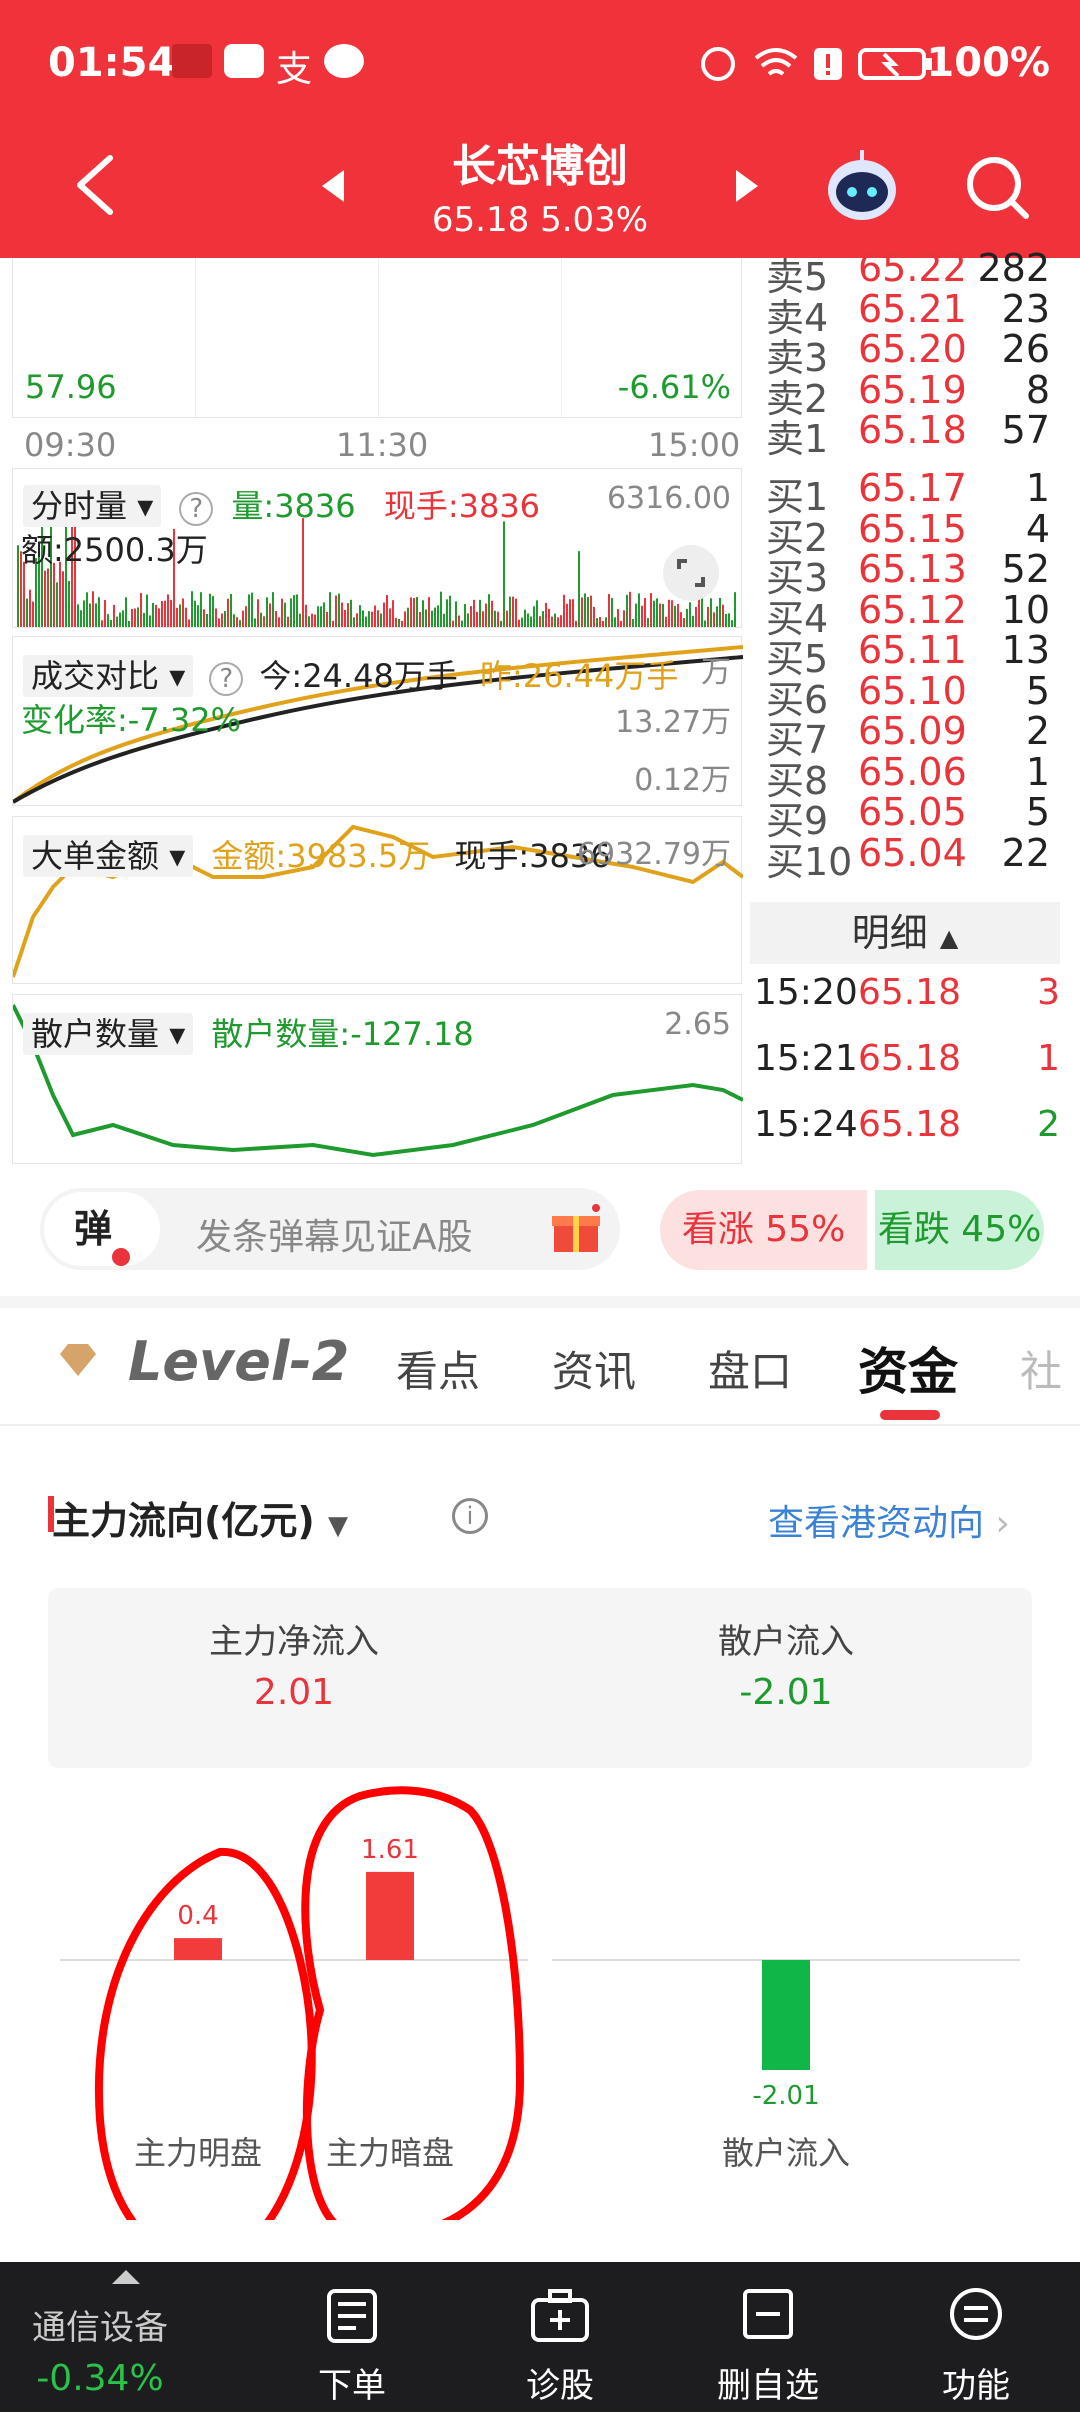  I want to click on tab-community: 社, so click(1041, 1368).